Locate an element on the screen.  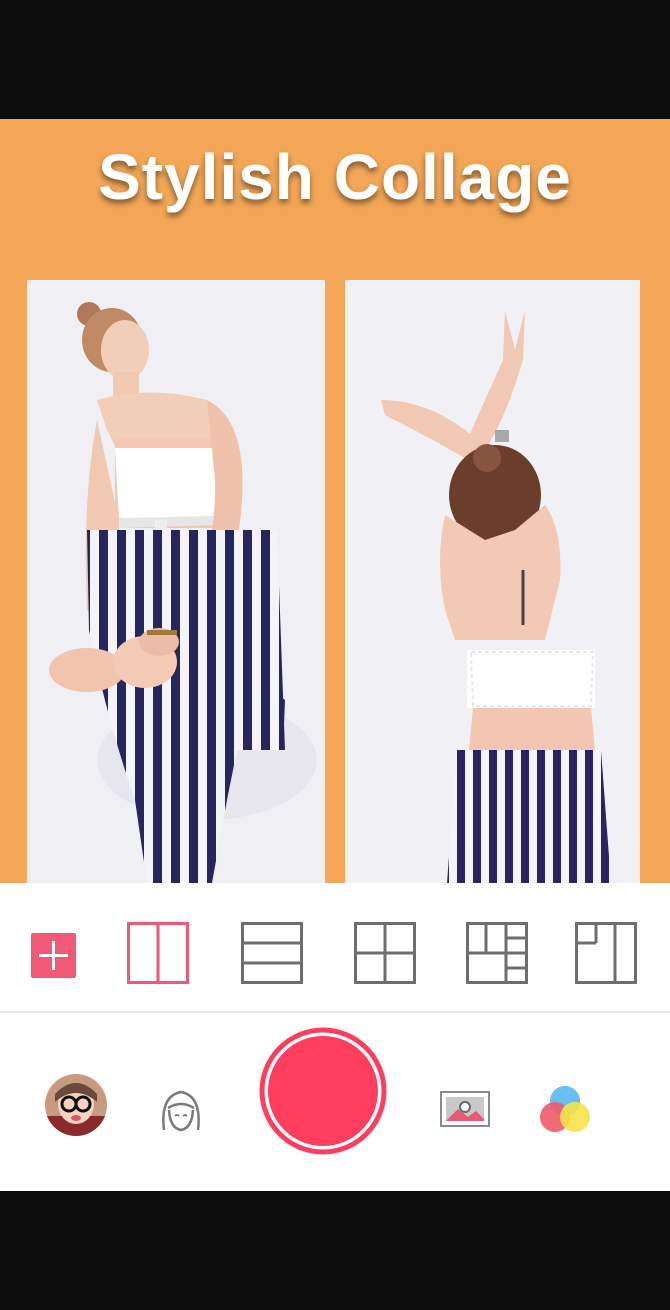
three-rows-icon is located at coordinates (272, 953).